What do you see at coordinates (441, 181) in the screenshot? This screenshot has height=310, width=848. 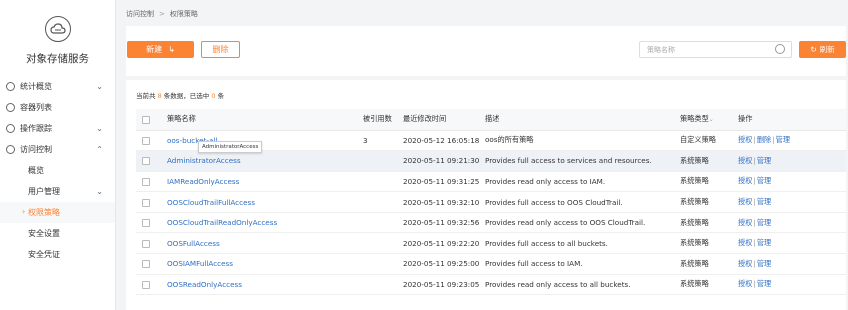 I see `modified-time: 2020-05-11 09:31:25` at bounding box center [441, 181].